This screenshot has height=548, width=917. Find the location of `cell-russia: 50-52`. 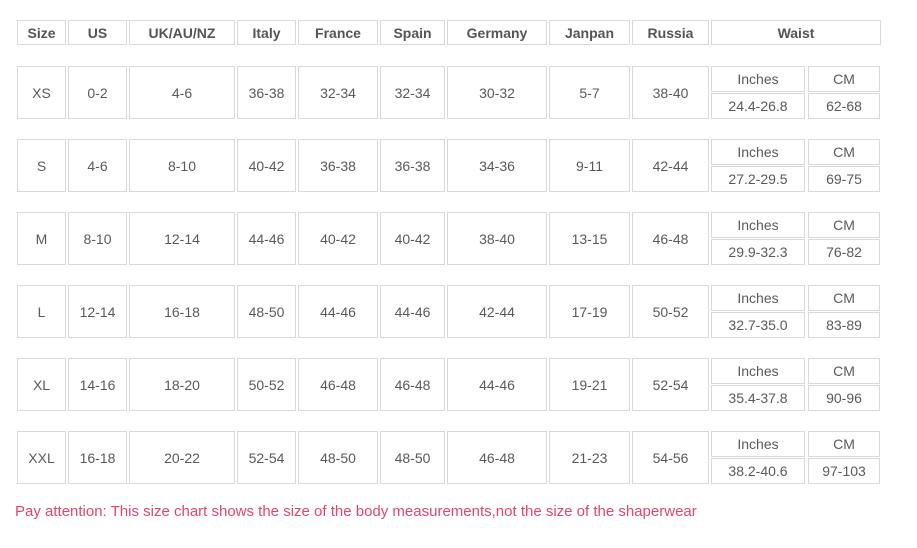

cell-russia: 50-52 is located at coordinates (670, 311).